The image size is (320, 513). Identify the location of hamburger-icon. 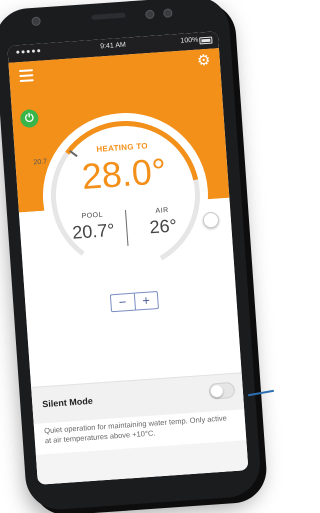
(26, 76).